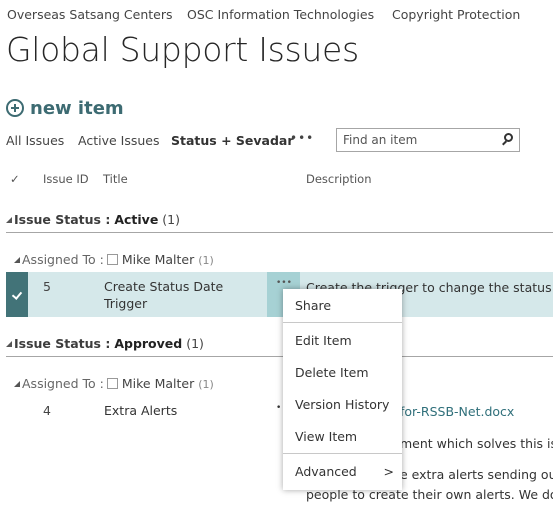  Describe the element at coordinates (47, 286) in the screenshot. I see `cell-issue-id: 5` at that location.